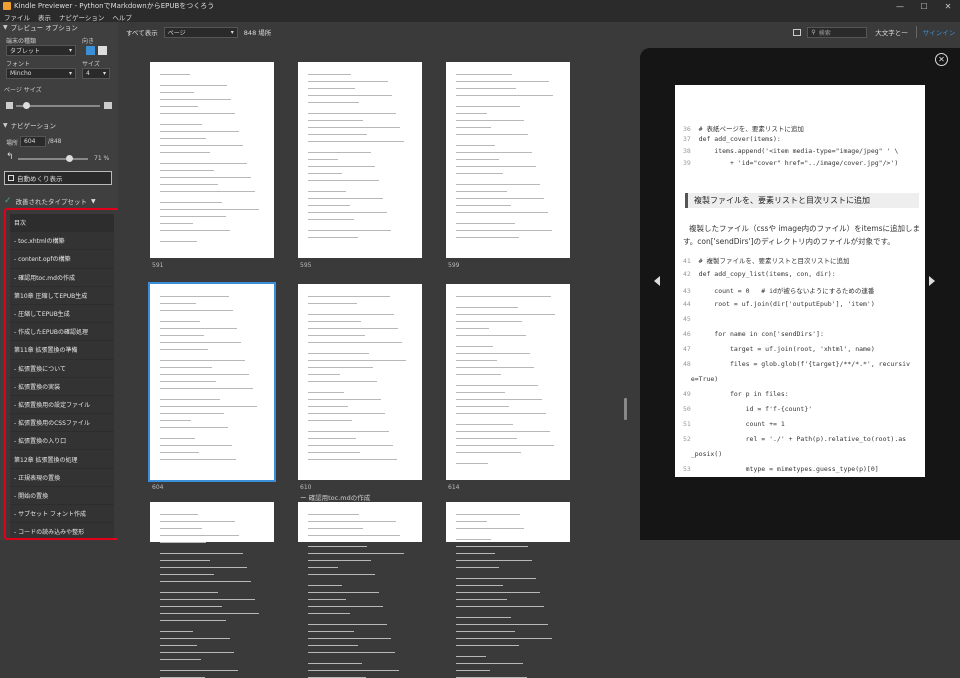  What do you see at coordinates (755, 409) in the screenshot?
I see `code-text: id = f'f-{count}'` at bounding box center [755, 409].